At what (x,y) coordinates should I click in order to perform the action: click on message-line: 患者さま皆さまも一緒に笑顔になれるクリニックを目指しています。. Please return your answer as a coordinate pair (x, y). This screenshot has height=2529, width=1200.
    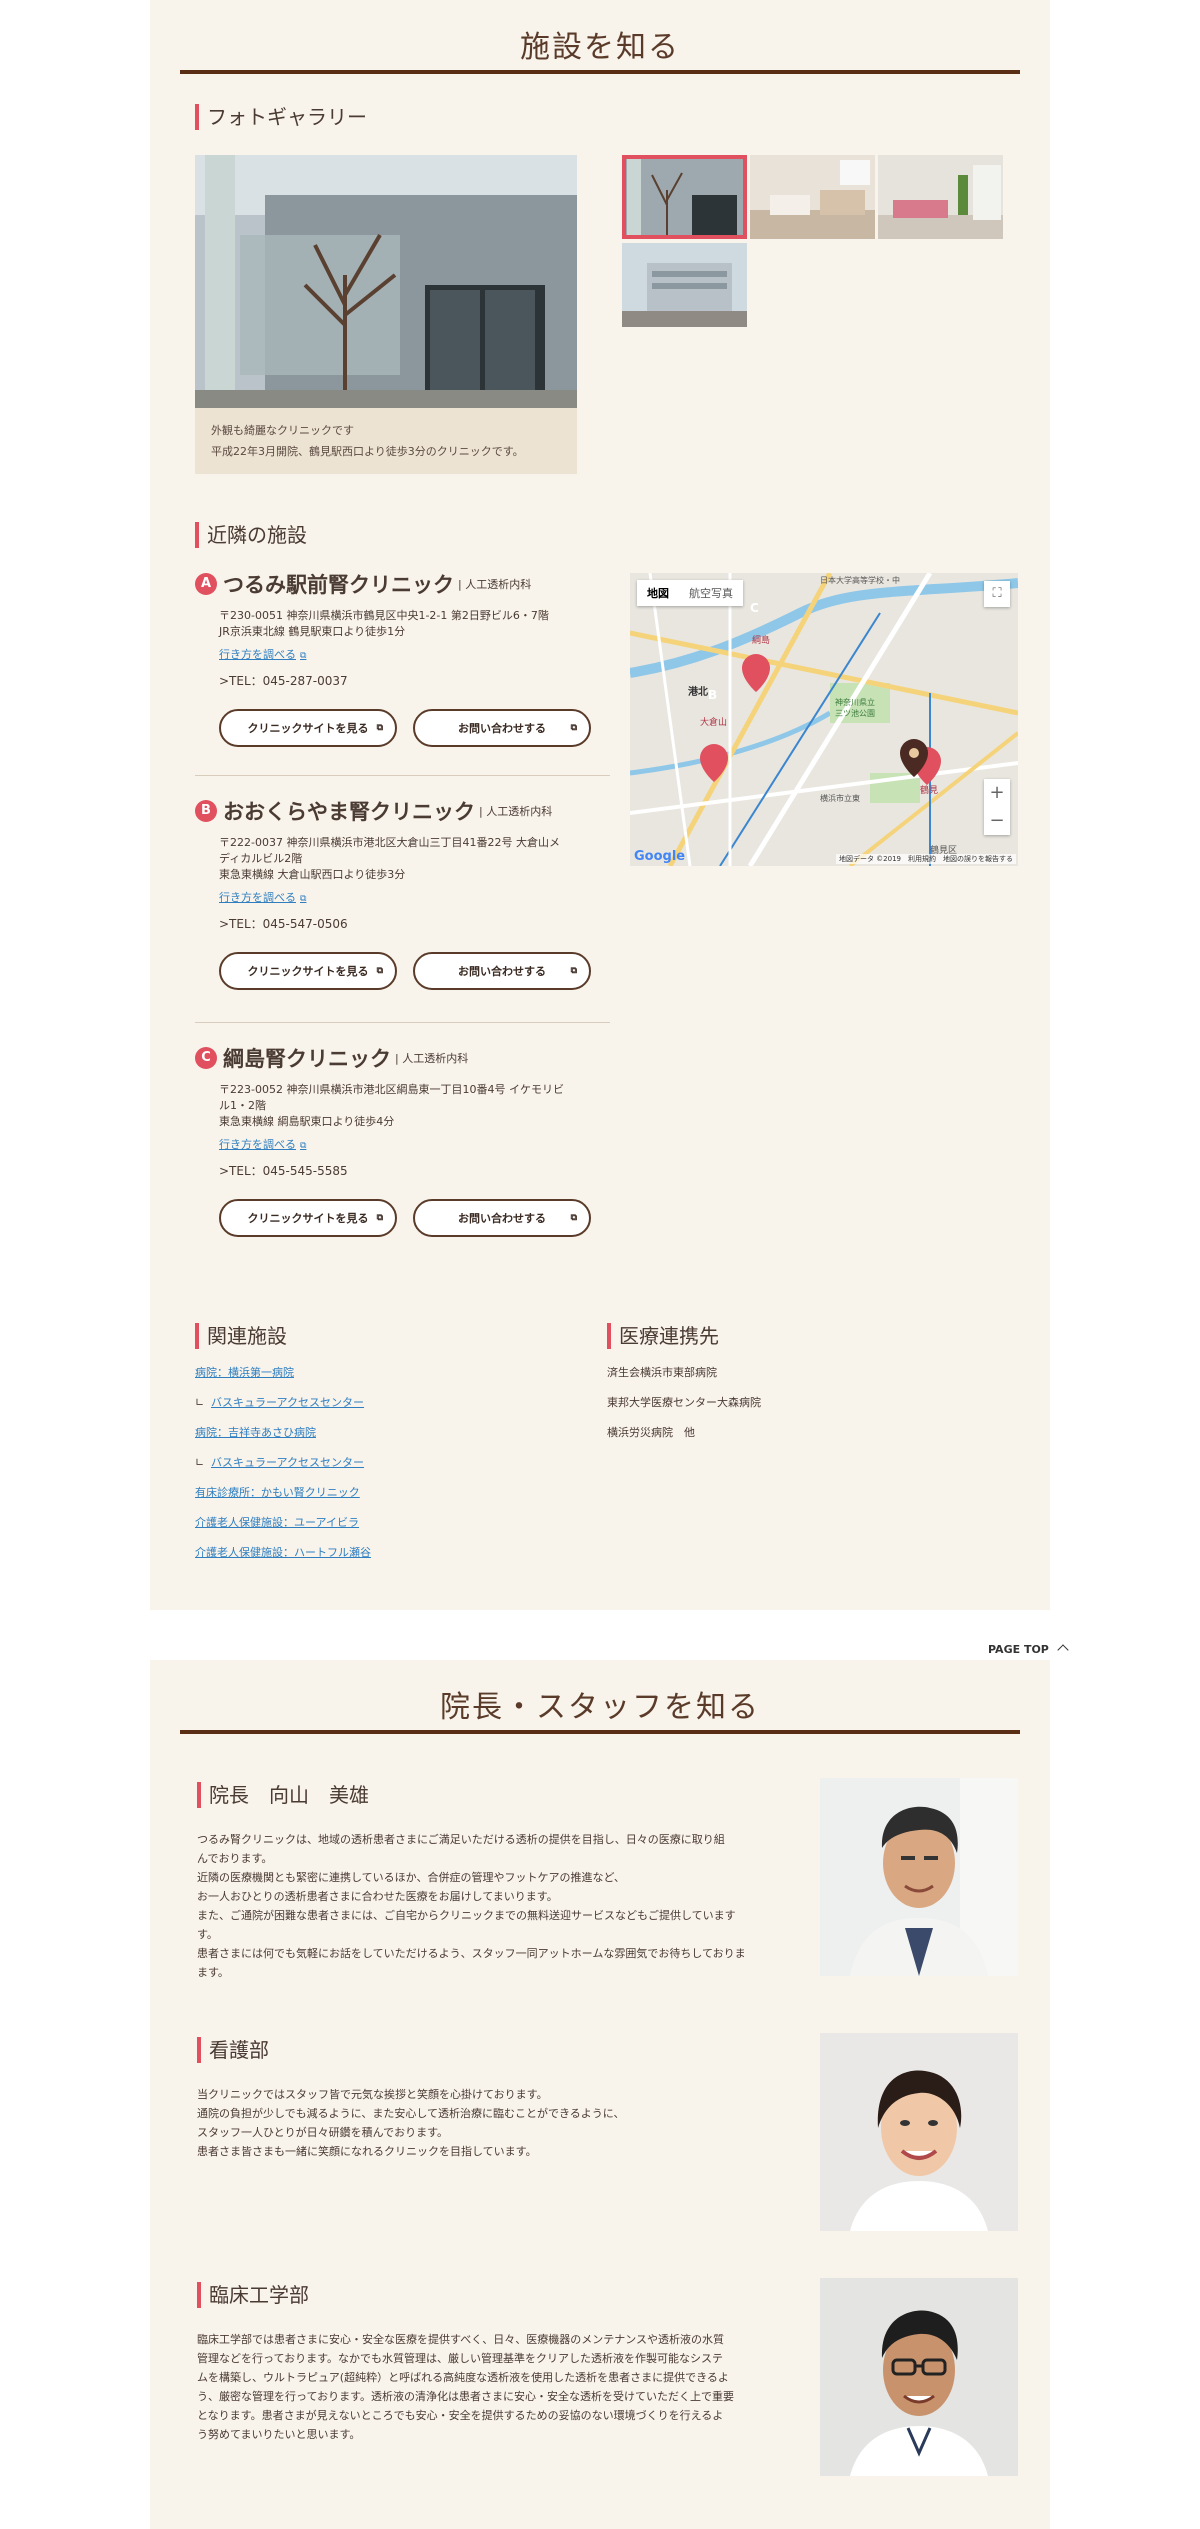
    Looking at the image, I should click on (367, 2151).